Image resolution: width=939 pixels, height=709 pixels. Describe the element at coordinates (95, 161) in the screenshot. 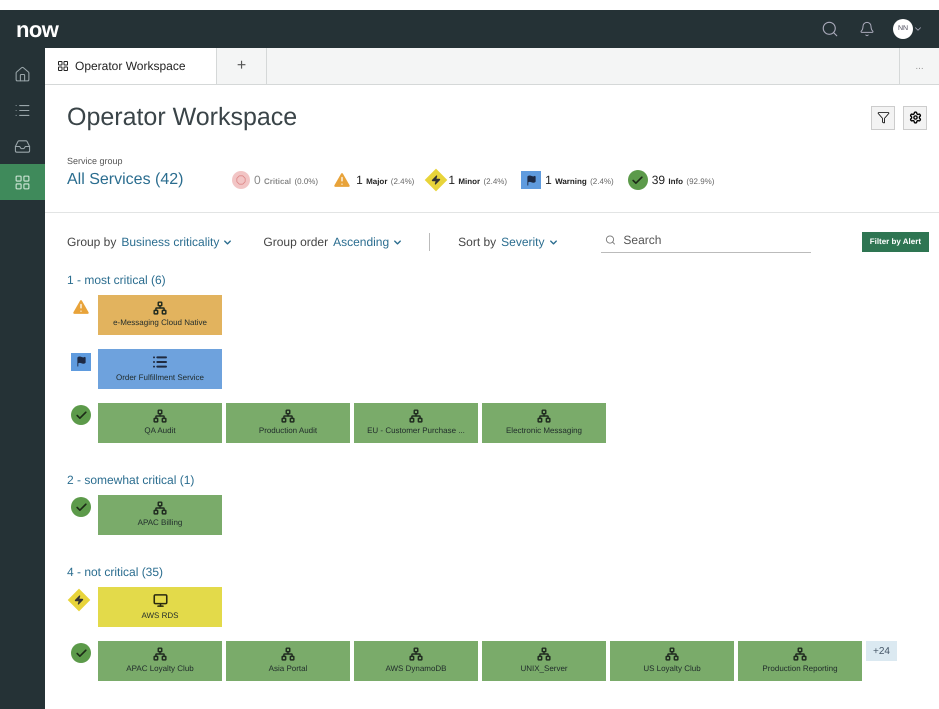

I see `service-group-label: Service group` at that location.